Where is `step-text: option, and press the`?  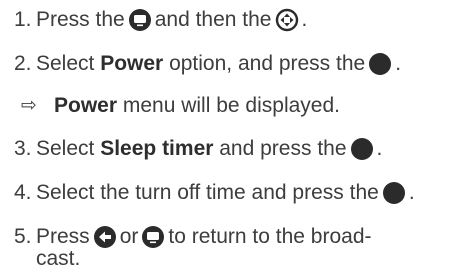
step-text: option, and press the is located at coordinates (264, 63).